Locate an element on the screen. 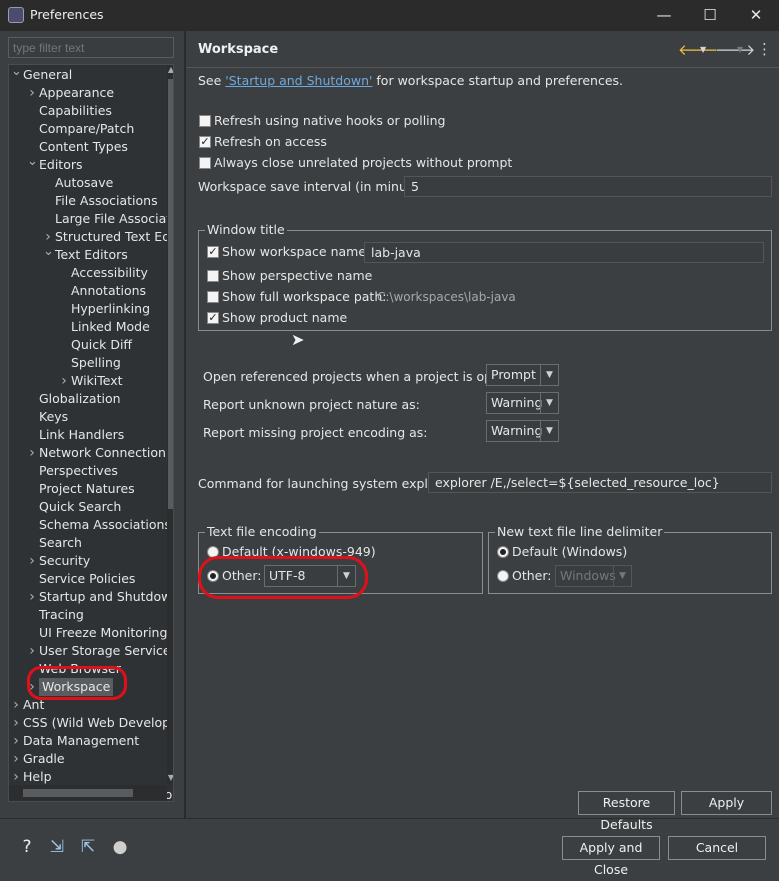  tree-item: ⌄ Editors is located at coordinates (88, 163).